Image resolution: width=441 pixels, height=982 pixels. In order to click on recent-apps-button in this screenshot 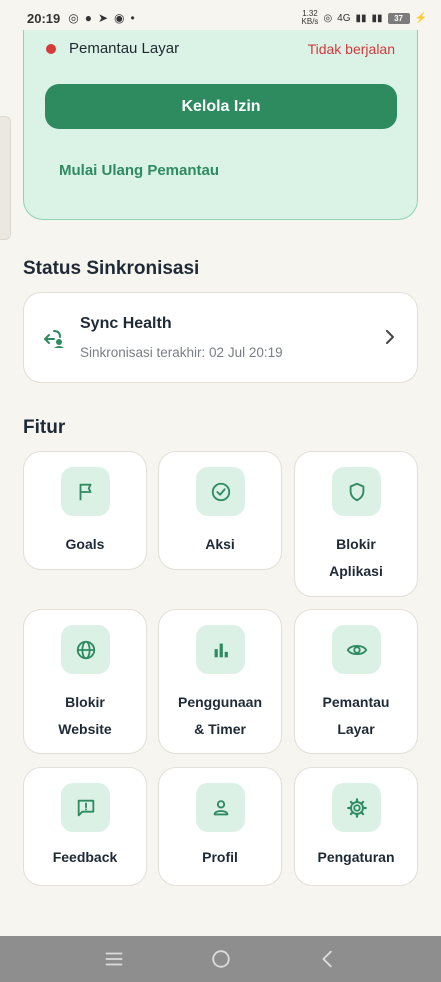, I will do `click(114, 959)`.